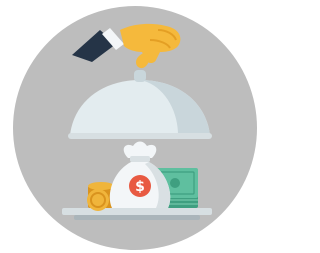 This screenshot has width=320, height=253. I want to click on tray, so click(137, 214).